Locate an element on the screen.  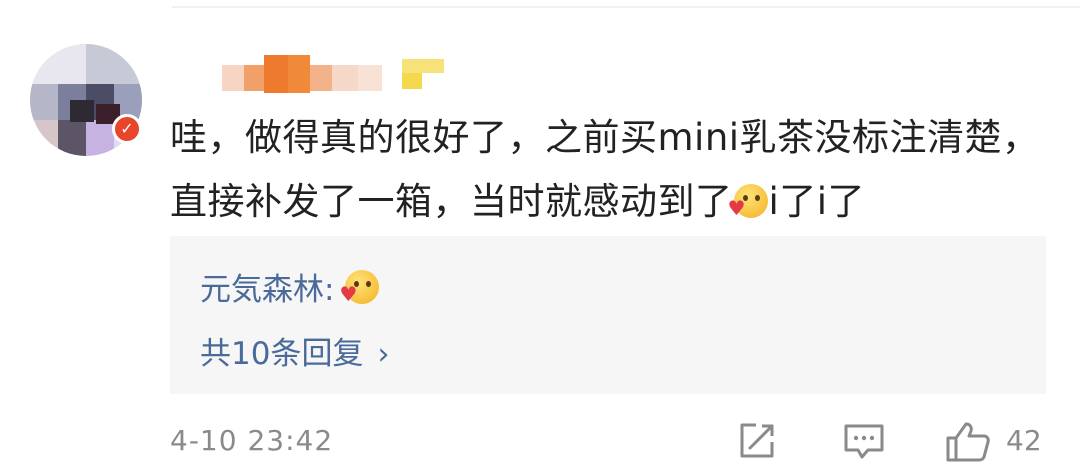
reply-author: 元気森林: is located at coordinates (267, 290).